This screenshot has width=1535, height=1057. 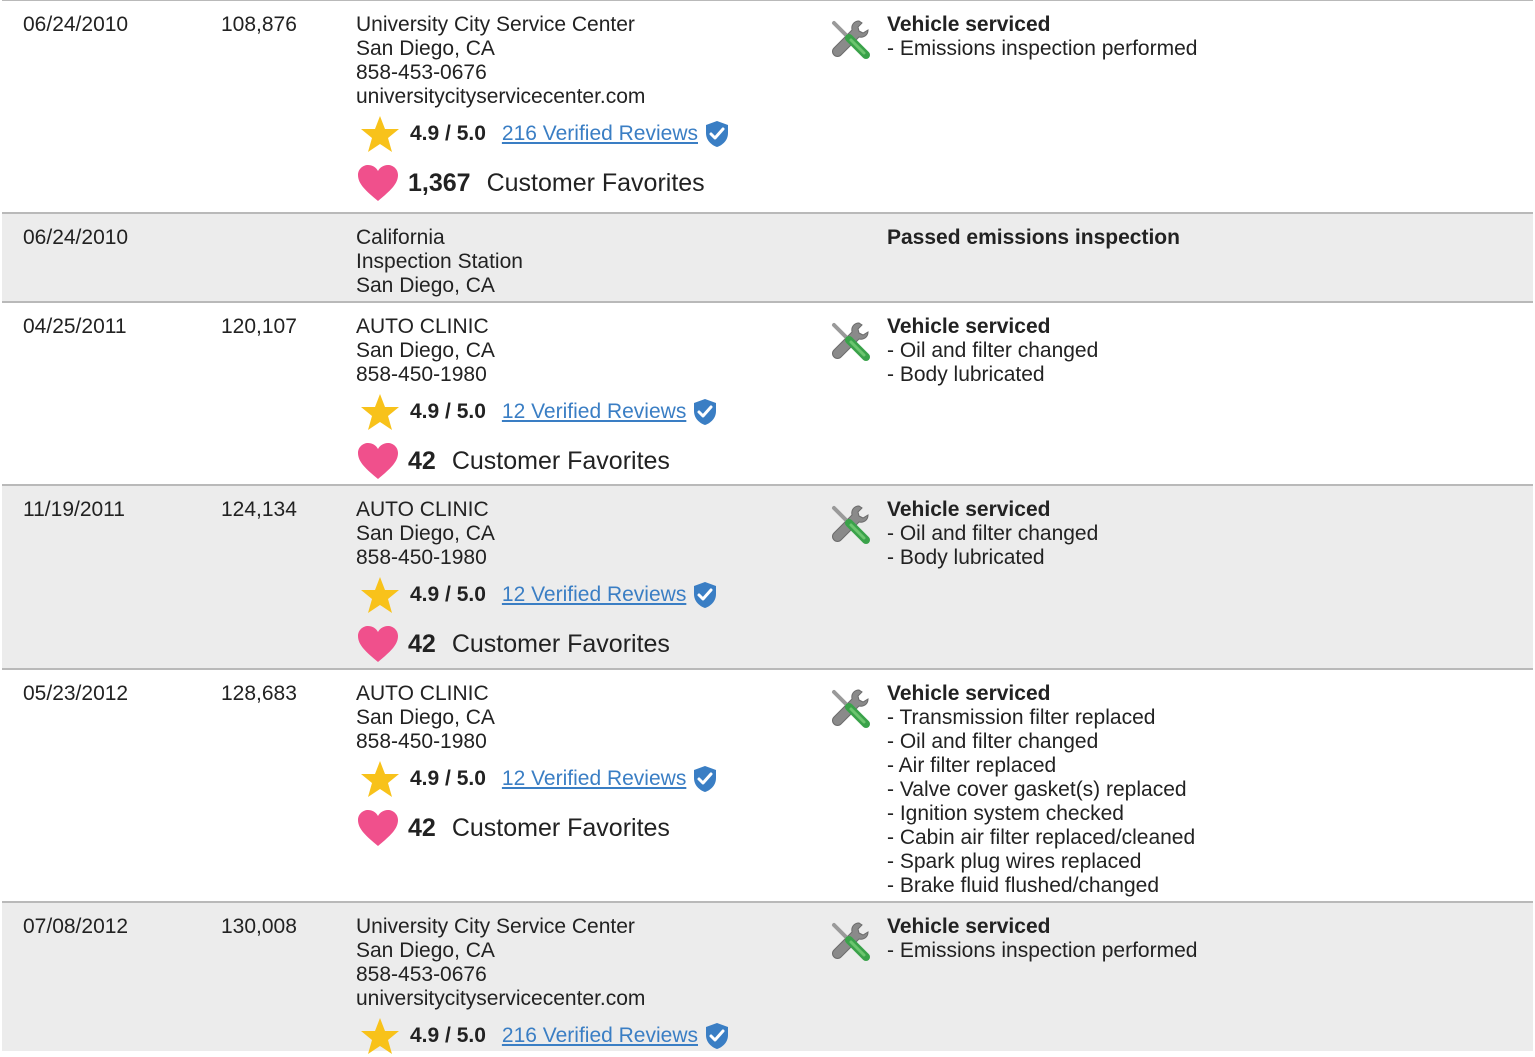 What do you see at coordinates (1197, 238) in the screenshot?
I see `service-details: Passed emissions inspection` at bounding box center [1197, 238].